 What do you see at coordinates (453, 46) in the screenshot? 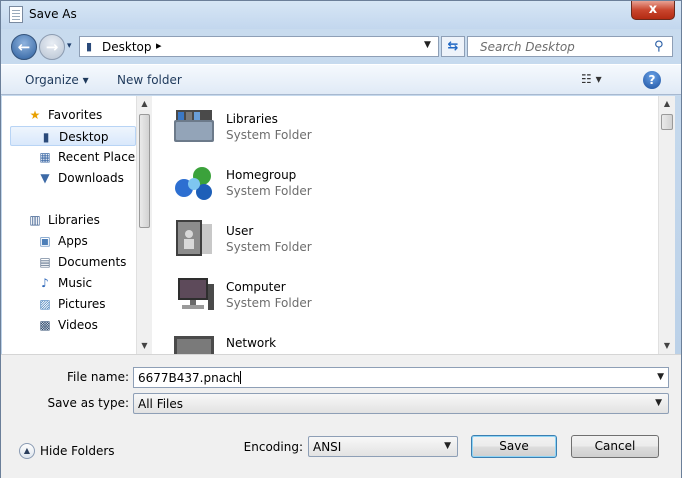
I see `refresh-button: ⇆` at bounding box center [453, 46].